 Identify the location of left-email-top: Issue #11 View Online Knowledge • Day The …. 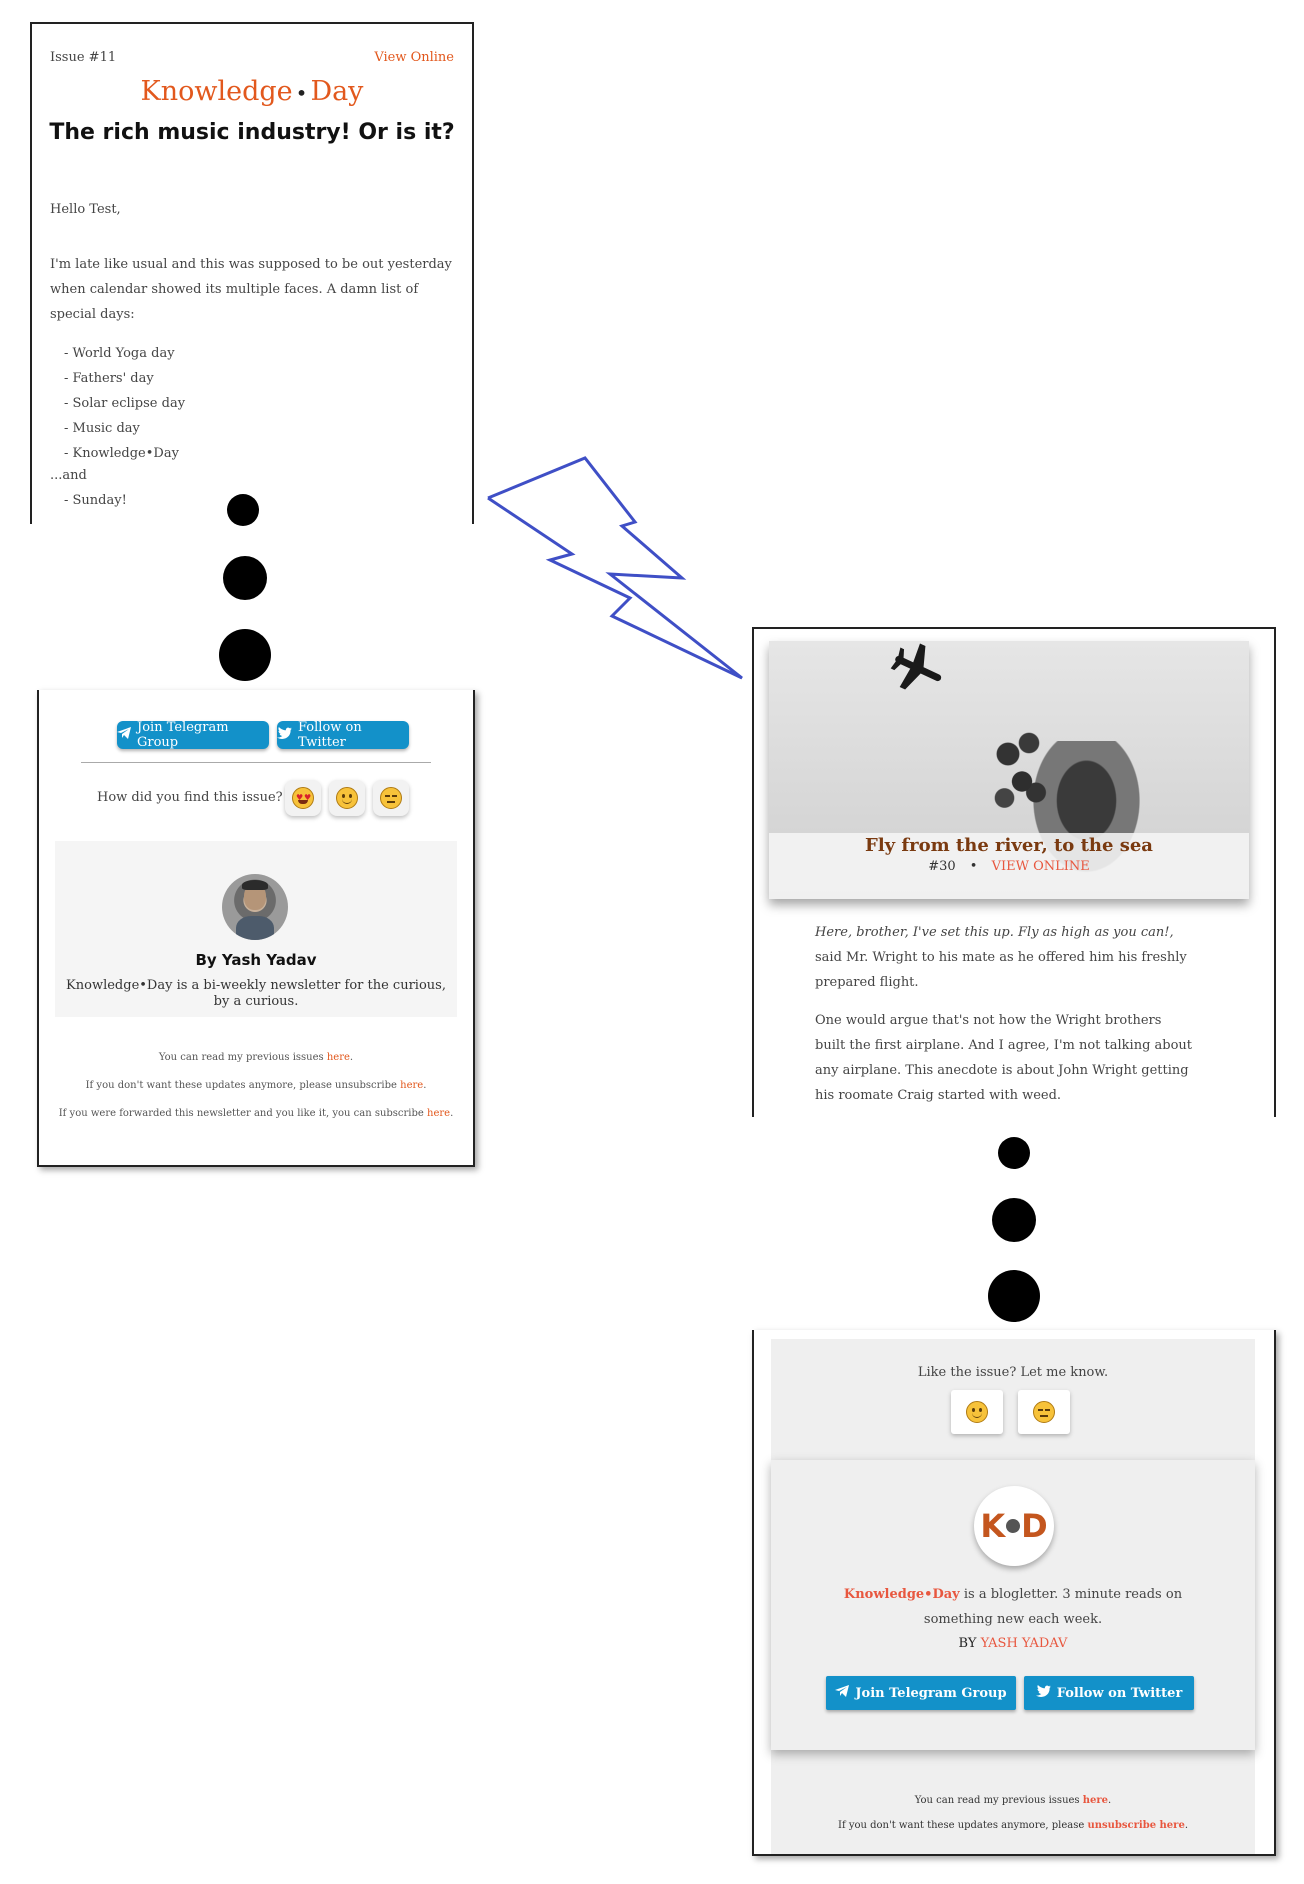
(252, 273).